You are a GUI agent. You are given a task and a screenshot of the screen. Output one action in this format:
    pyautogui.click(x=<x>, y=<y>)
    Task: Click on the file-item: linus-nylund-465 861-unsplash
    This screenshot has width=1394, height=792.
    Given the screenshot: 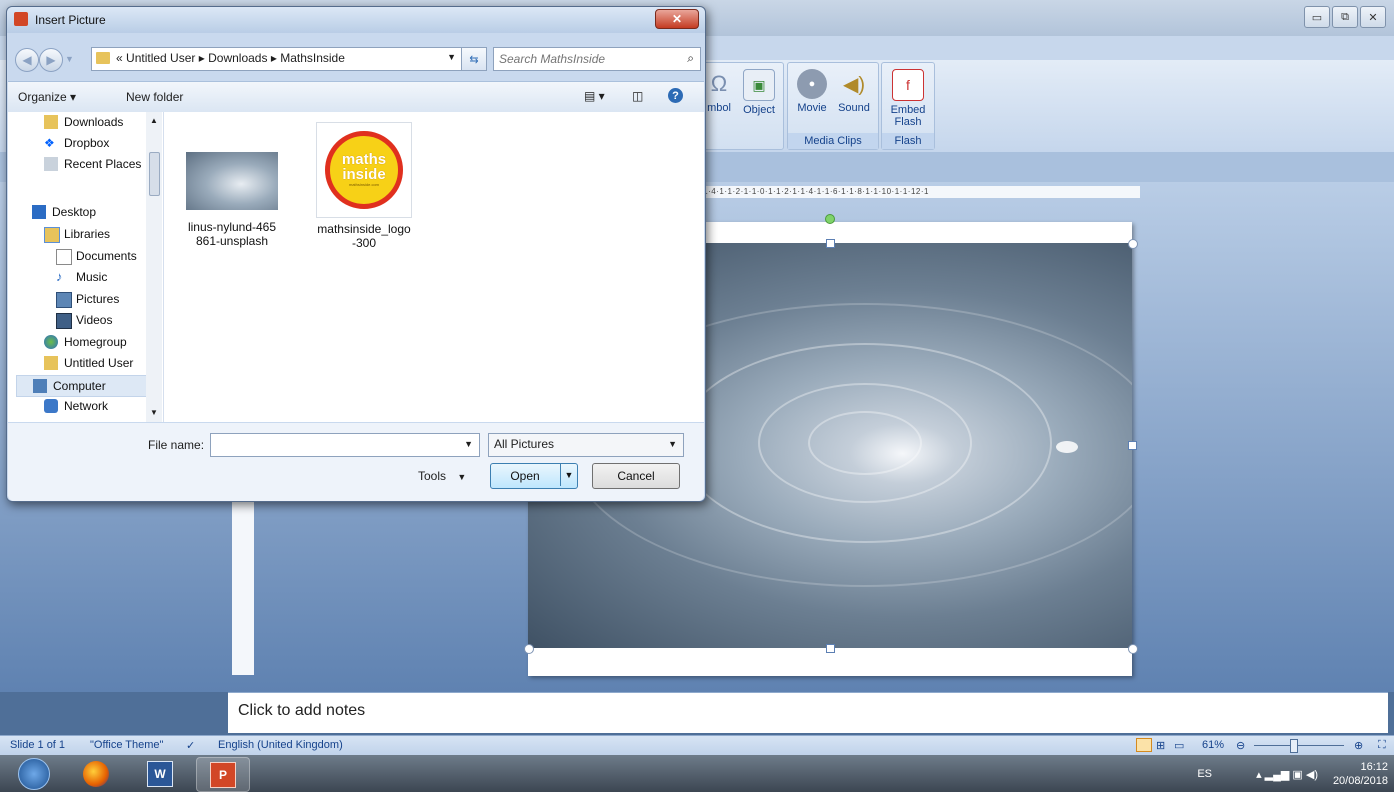 What is the action you would take?
    pyautogui.click(x=232, y=200)
    